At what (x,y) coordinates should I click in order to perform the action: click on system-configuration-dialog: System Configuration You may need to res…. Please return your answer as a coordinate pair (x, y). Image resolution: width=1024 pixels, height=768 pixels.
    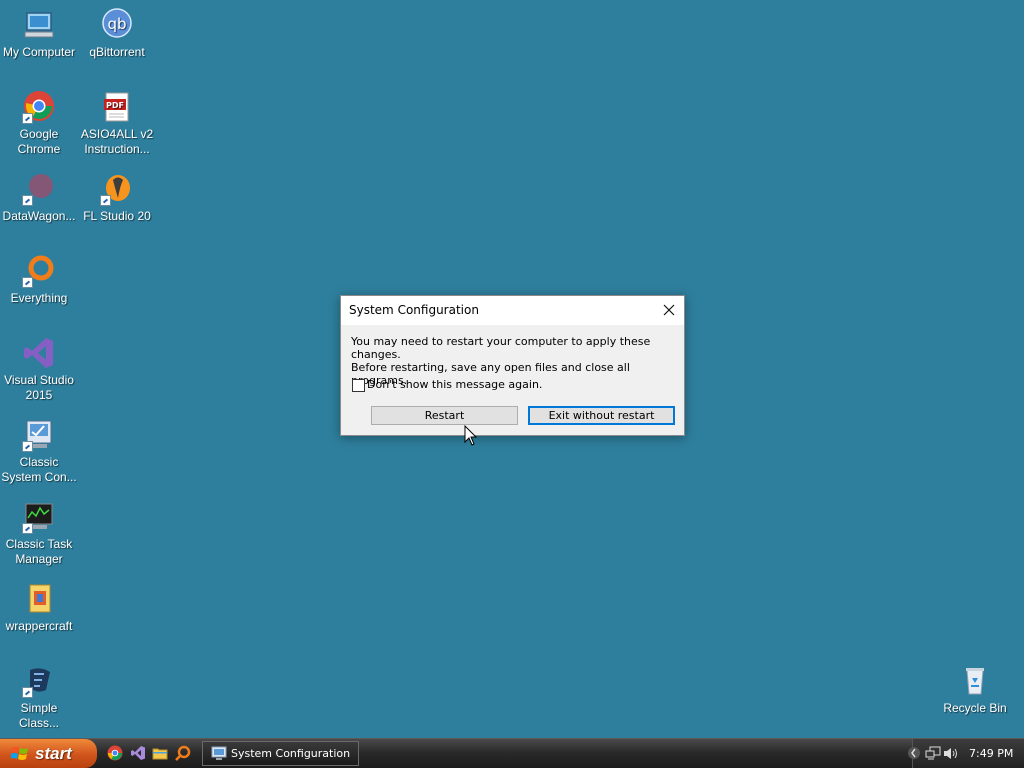
    Looking at the image, I should click on (512, 365).